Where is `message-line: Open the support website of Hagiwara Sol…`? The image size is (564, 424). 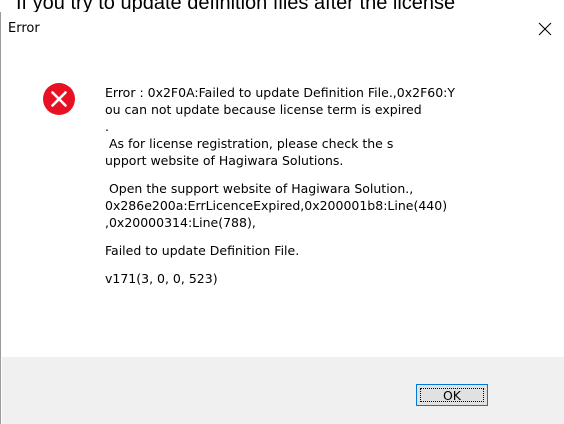 message-line: Open the support website of Hagiwara Sol… is located at coordinates (259, 188).